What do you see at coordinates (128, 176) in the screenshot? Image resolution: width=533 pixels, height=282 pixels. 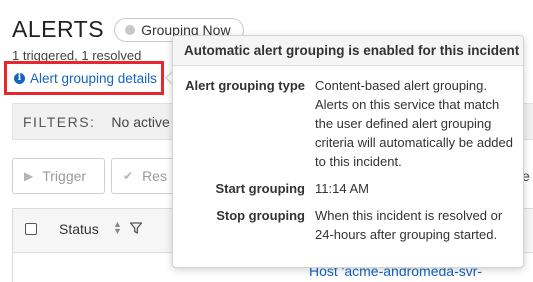 I see `check-icon: ✔` at bounding box center [128, 176].